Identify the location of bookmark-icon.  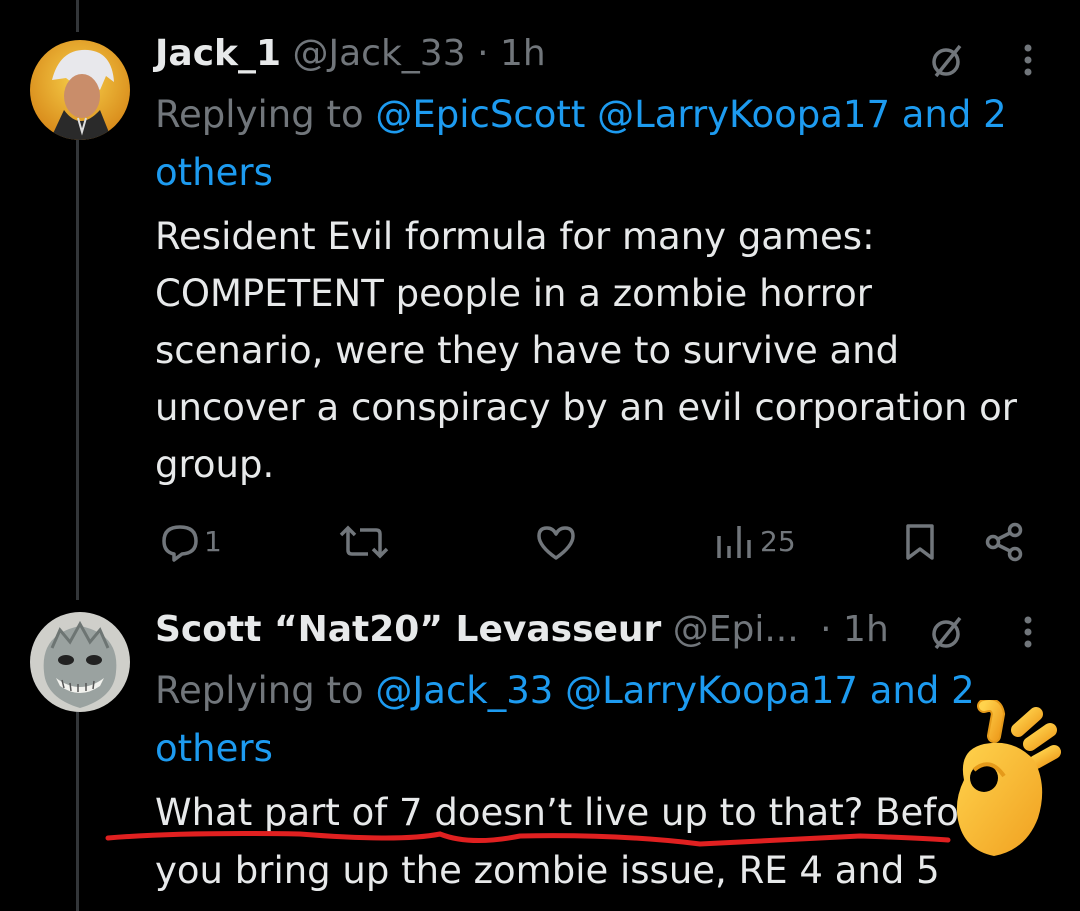
(920, 542).